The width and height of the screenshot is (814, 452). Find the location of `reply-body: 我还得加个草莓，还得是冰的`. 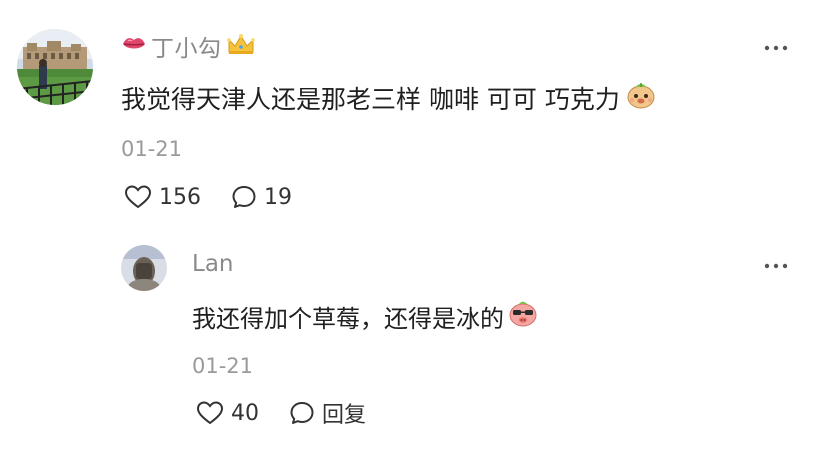

reply-body: 我还得加个草莓，还得是冰的 is located at coordinates (348, 318).